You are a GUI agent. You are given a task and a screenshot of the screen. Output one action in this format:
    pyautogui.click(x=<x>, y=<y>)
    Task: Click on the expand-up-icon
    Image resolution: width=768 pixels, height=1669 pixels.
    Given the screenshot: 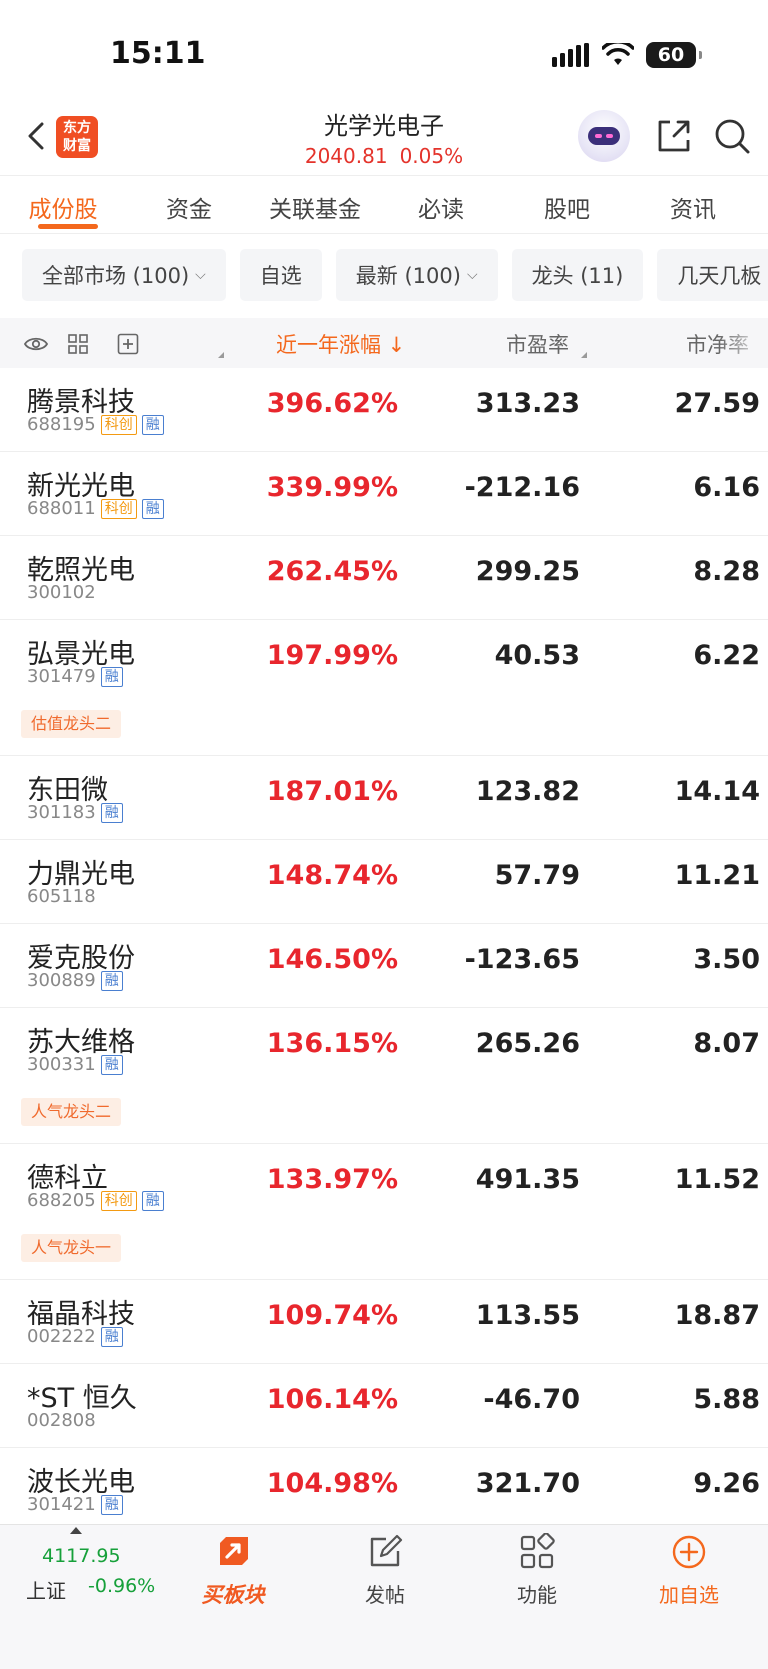 What is the action you would take?
    pyautogui.click(x=76, y=1530)
    